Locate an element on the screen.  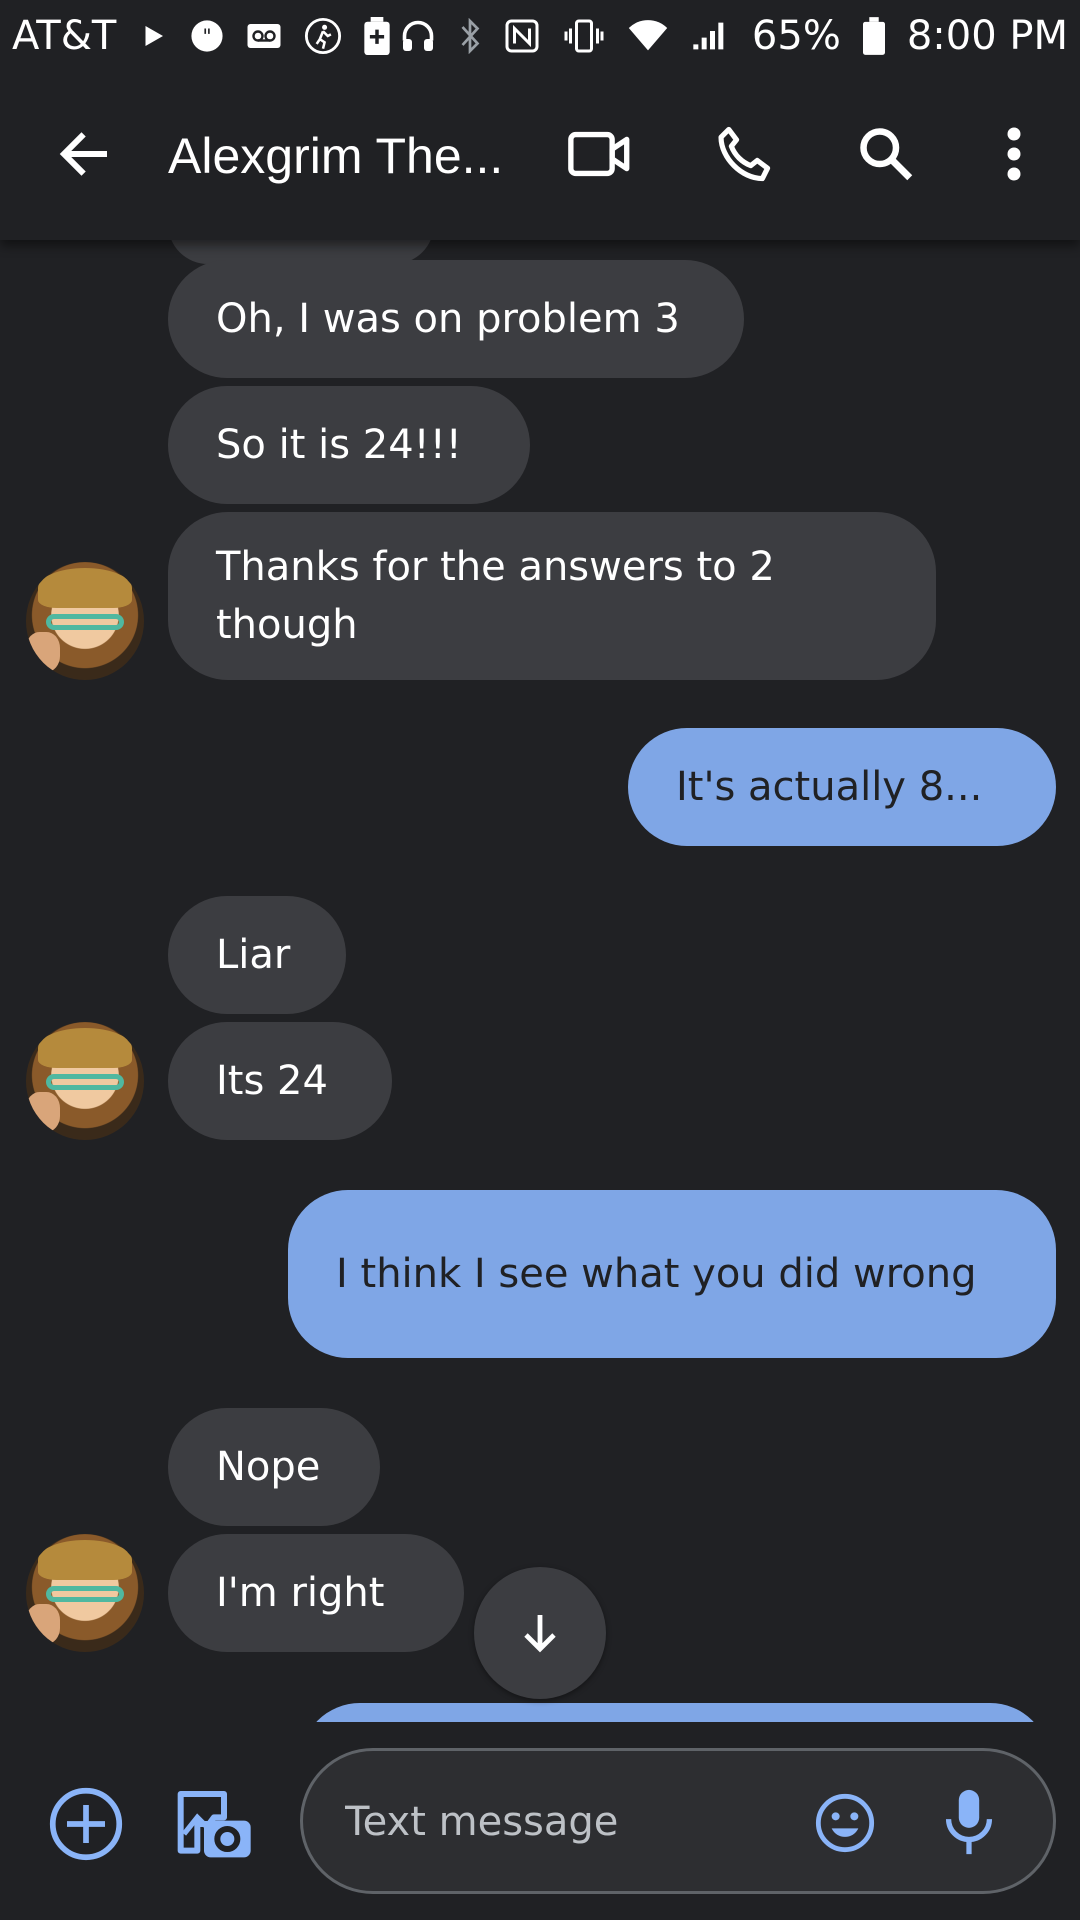
search-icon is located at coordinates (886, 154).